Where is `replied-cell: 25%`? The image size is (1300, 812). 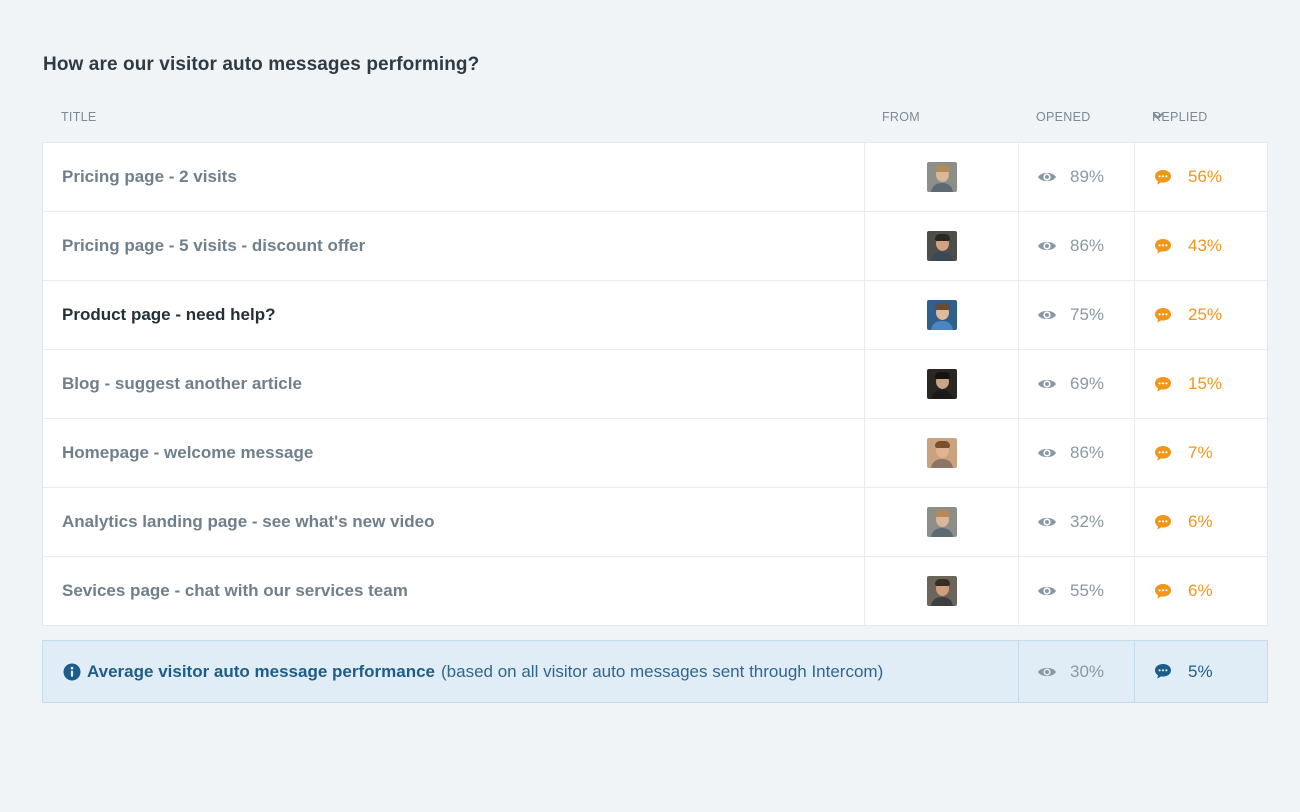
replied-cell: 25% is located at coordinates (1201, 315).